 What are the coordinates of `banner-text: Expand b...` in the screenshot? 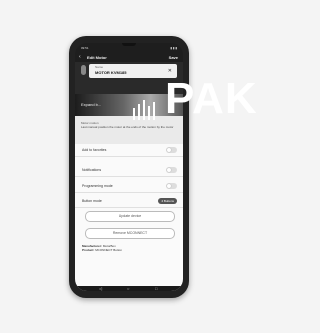 It's located at (91, 104).